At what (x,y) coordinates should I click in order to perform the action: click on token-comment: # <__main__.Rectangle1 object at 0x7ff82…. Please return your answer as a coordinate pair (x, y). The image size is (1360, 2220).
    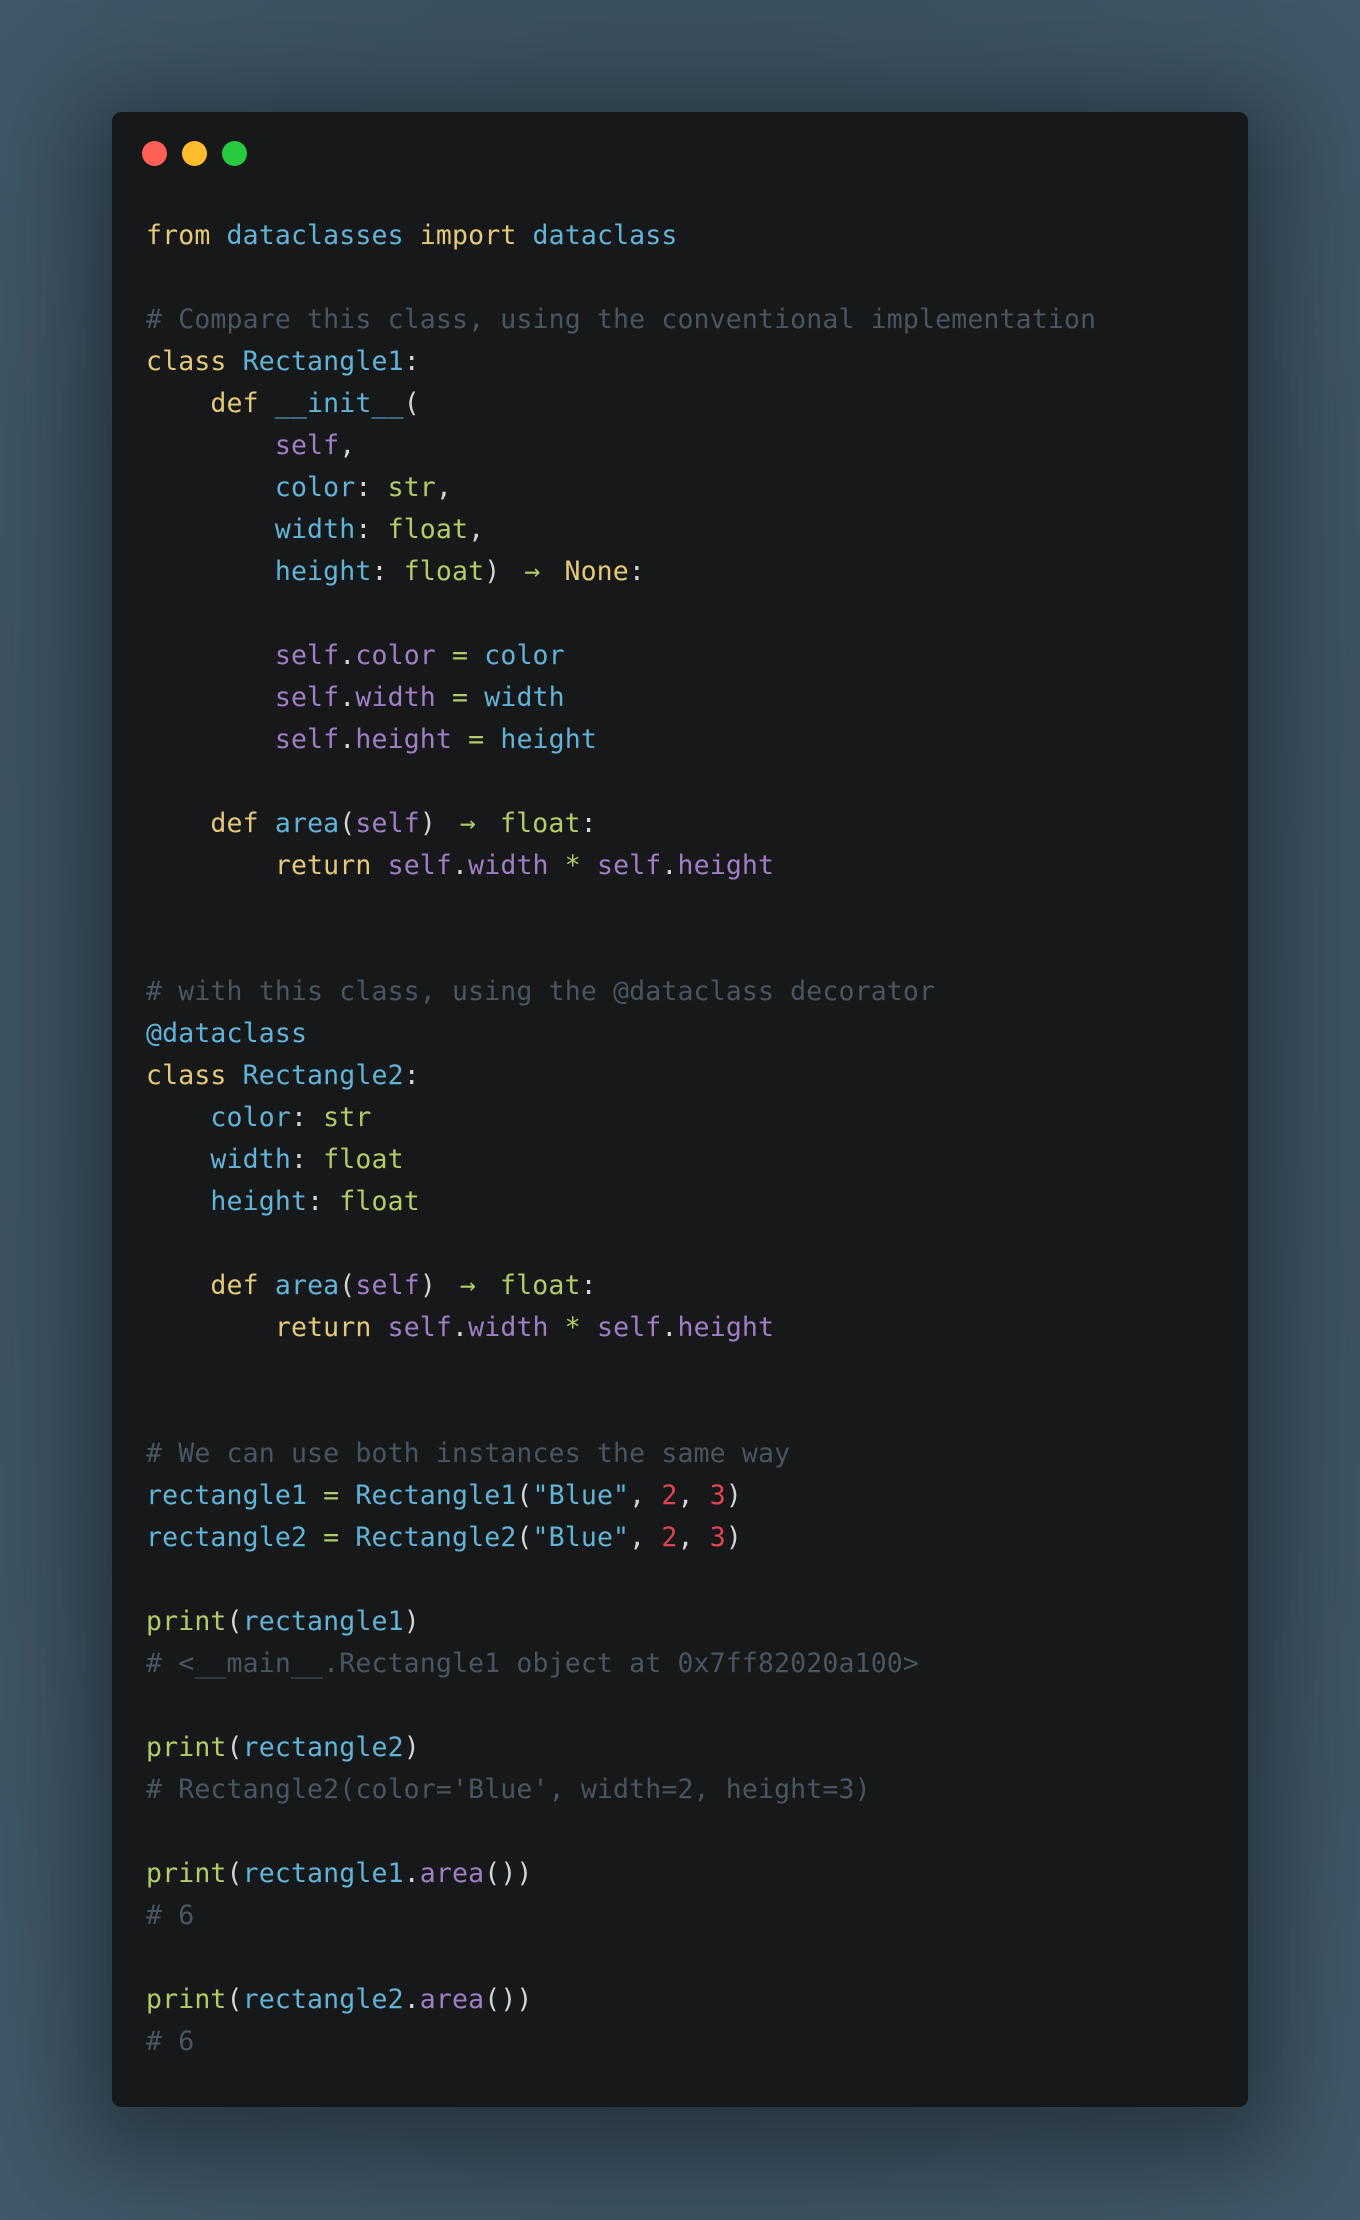
    Looking at the image, I should click on (533, 1663).